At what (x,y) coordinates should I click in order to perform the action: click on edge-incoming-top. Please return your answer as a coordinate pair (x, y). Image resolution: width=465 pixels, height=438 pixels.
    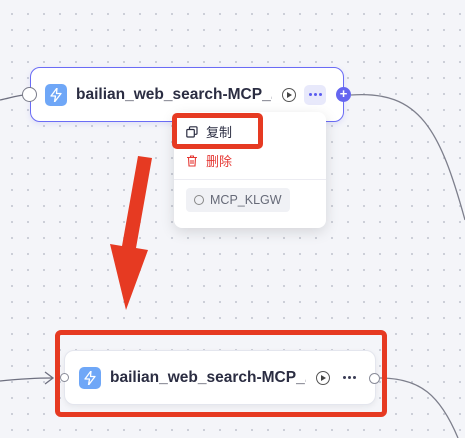
    Looking at the image, I should click on (12, 97).